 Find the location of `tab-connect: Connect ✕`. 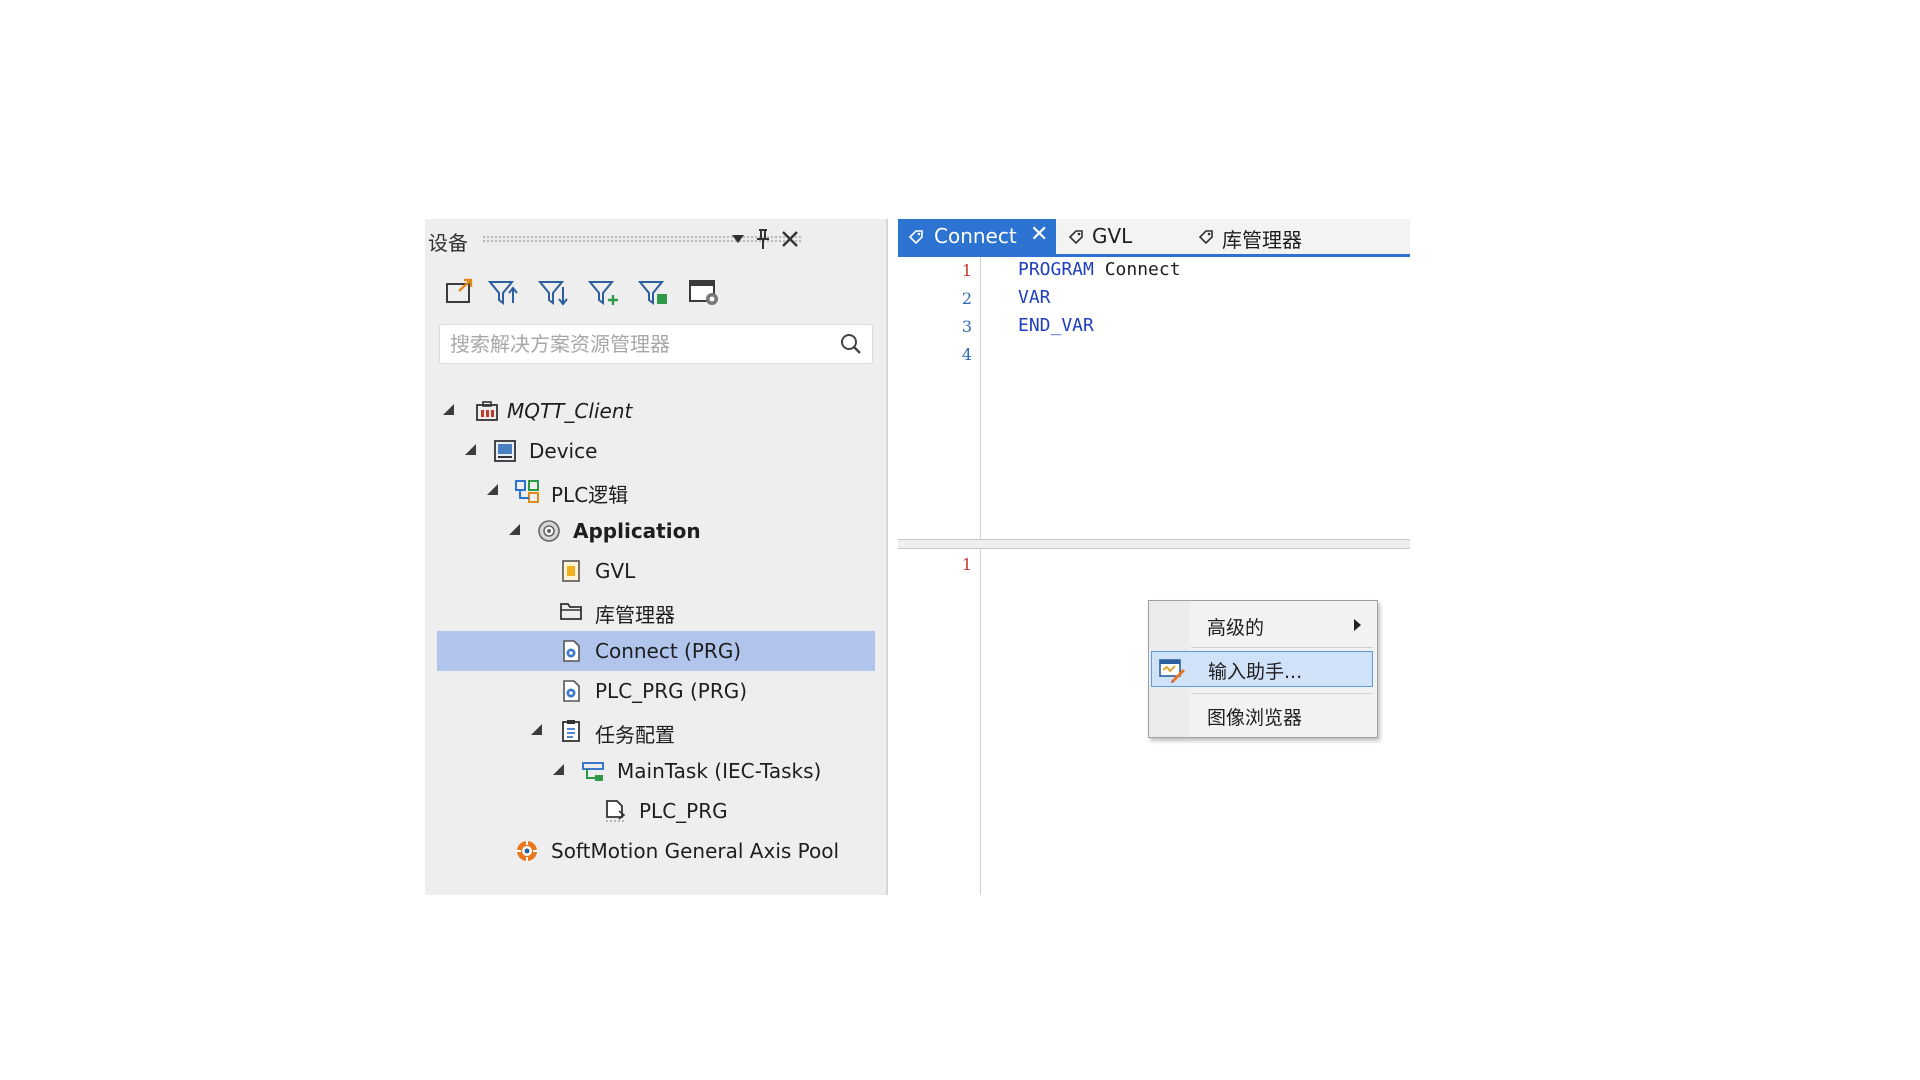

tab-connect: Connect ✕ is located at coordinates (977, 236).